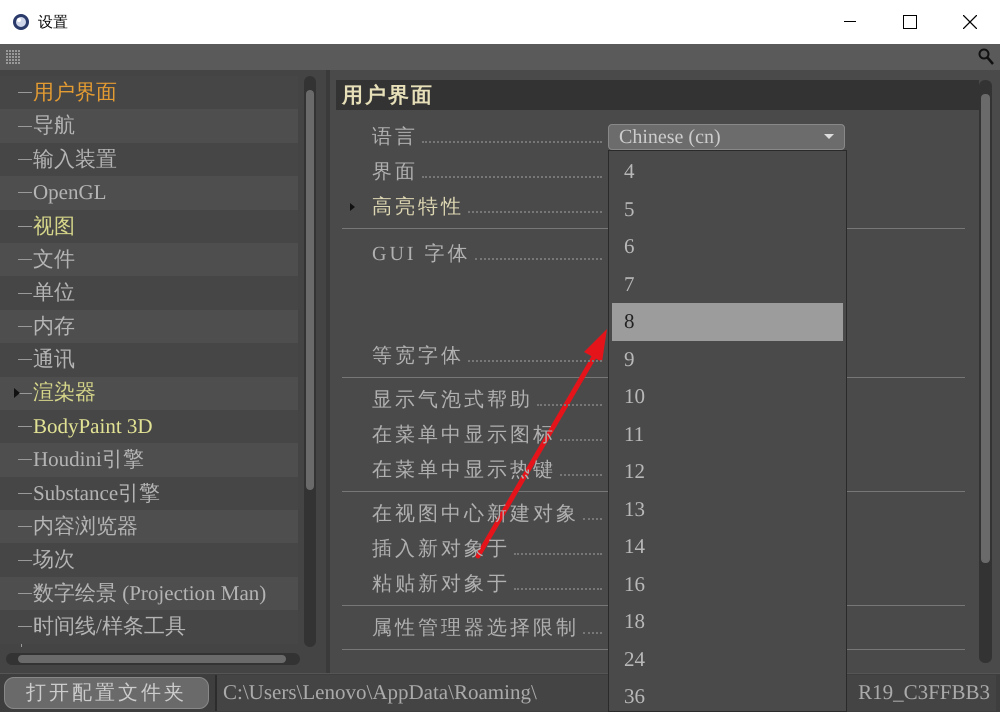  I want to click on window-title: 设置, so click(53, 22).